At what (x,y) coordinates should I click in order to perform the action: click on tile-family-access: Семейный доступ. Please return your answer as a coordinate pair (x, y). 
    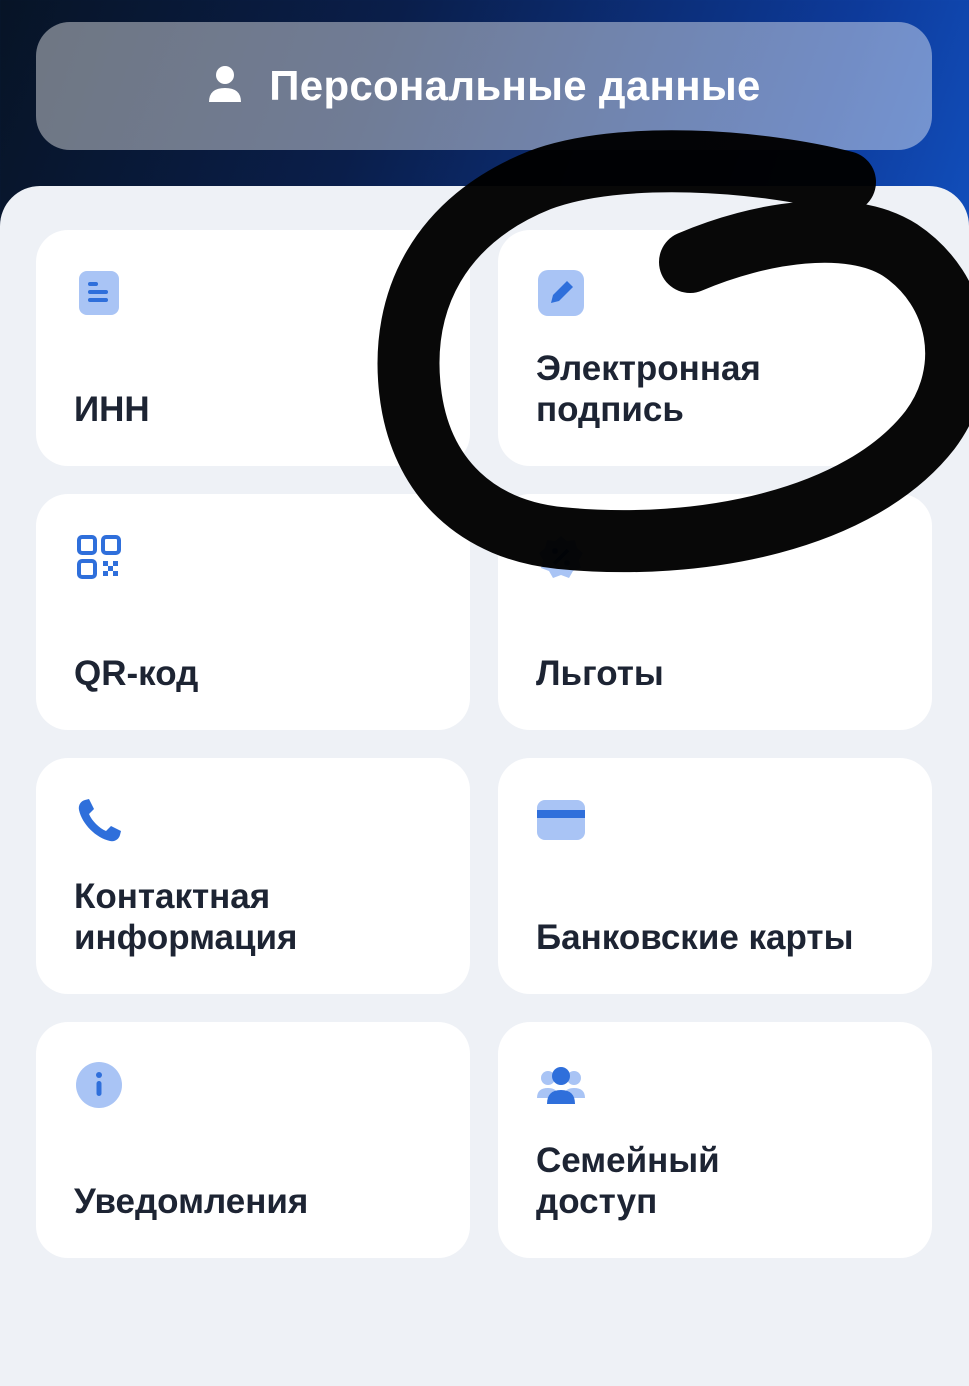
    Looking at the image, I should click on (715, 1140).